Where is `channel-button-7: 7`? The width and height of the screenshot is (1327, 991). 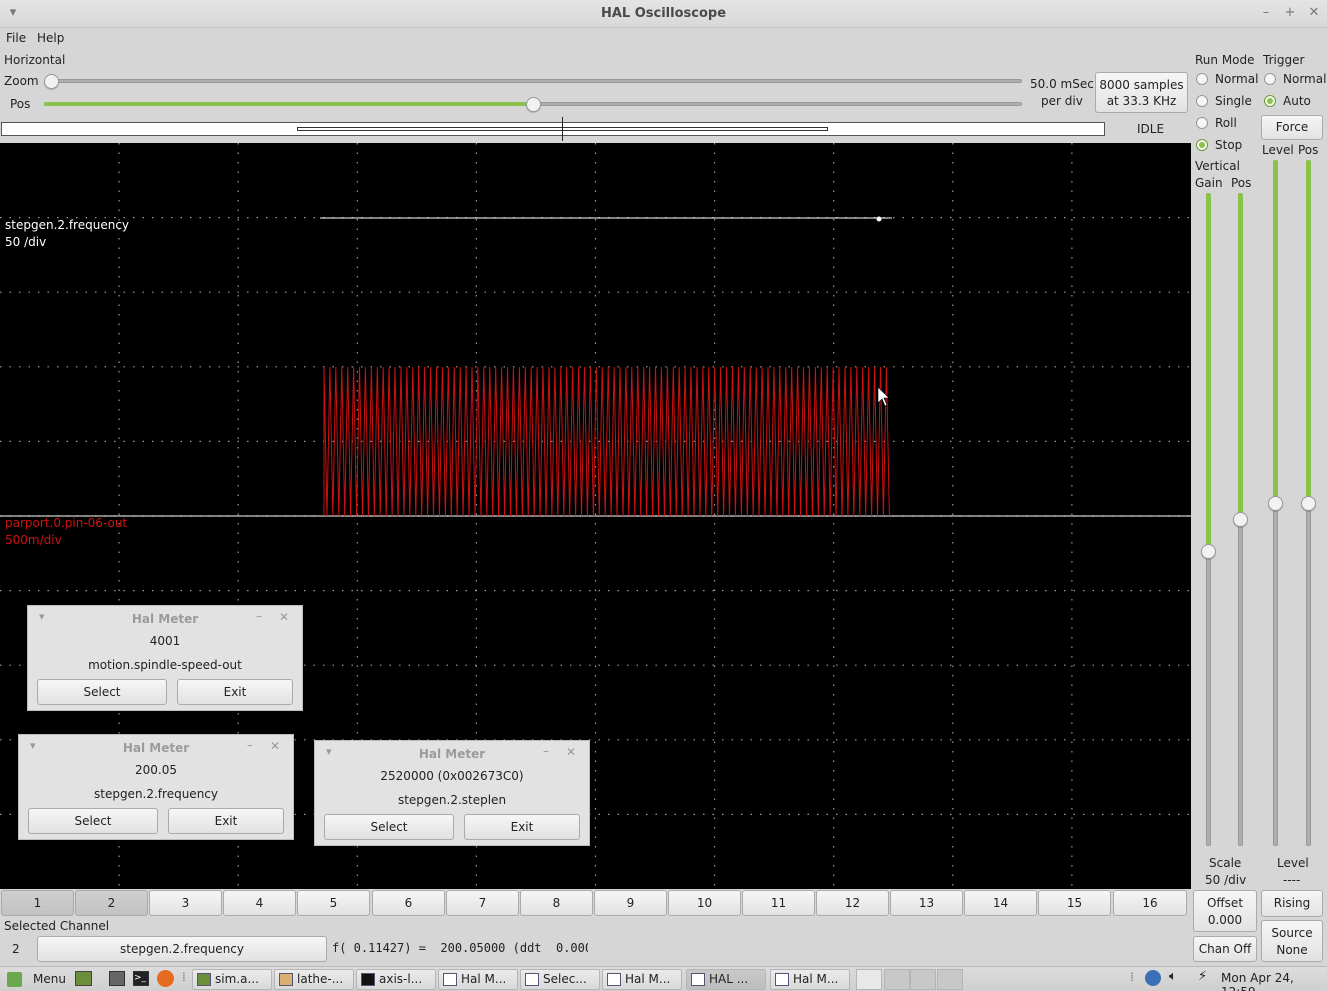
channel-button-7: 7 is located at coordinates (482, 903).